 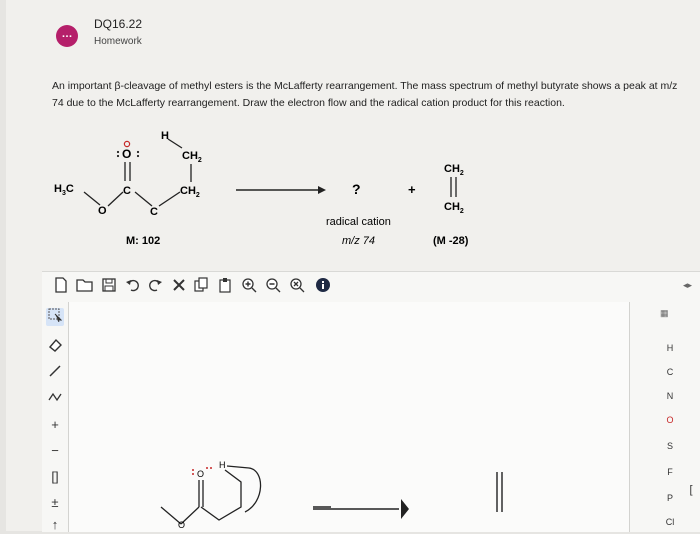 What do you see at coordinates (670, 396) in the screenshot?
I see `element-n: N` at bounding box center [670, 396].